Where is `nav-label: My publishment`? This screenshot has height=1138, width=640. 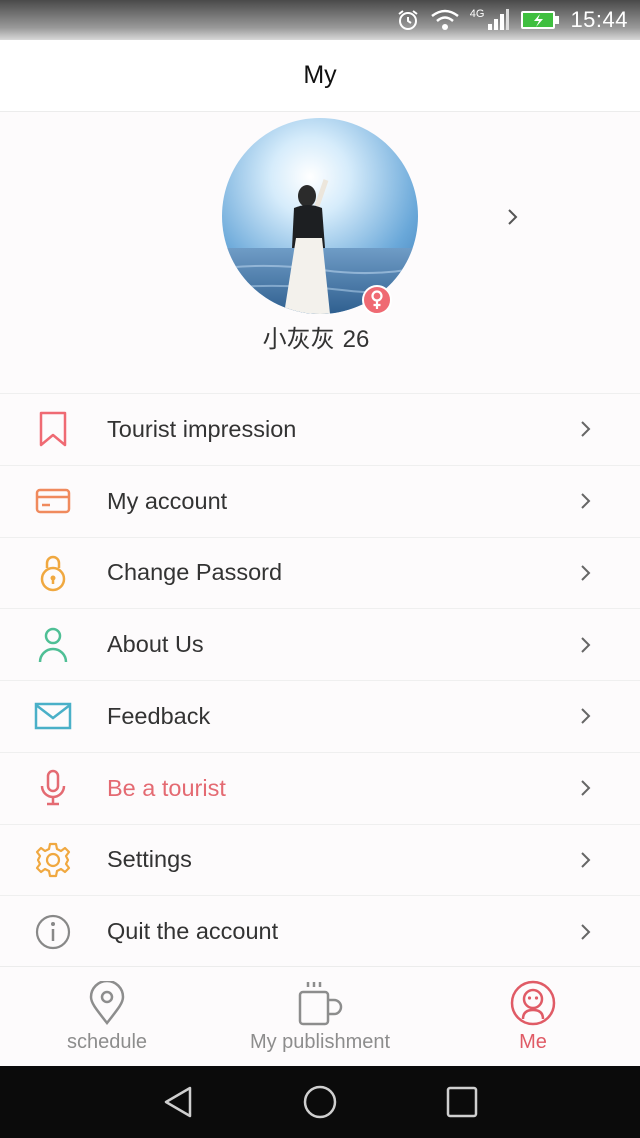
nav-label: My publishment is located at coordinates (320, 1042).